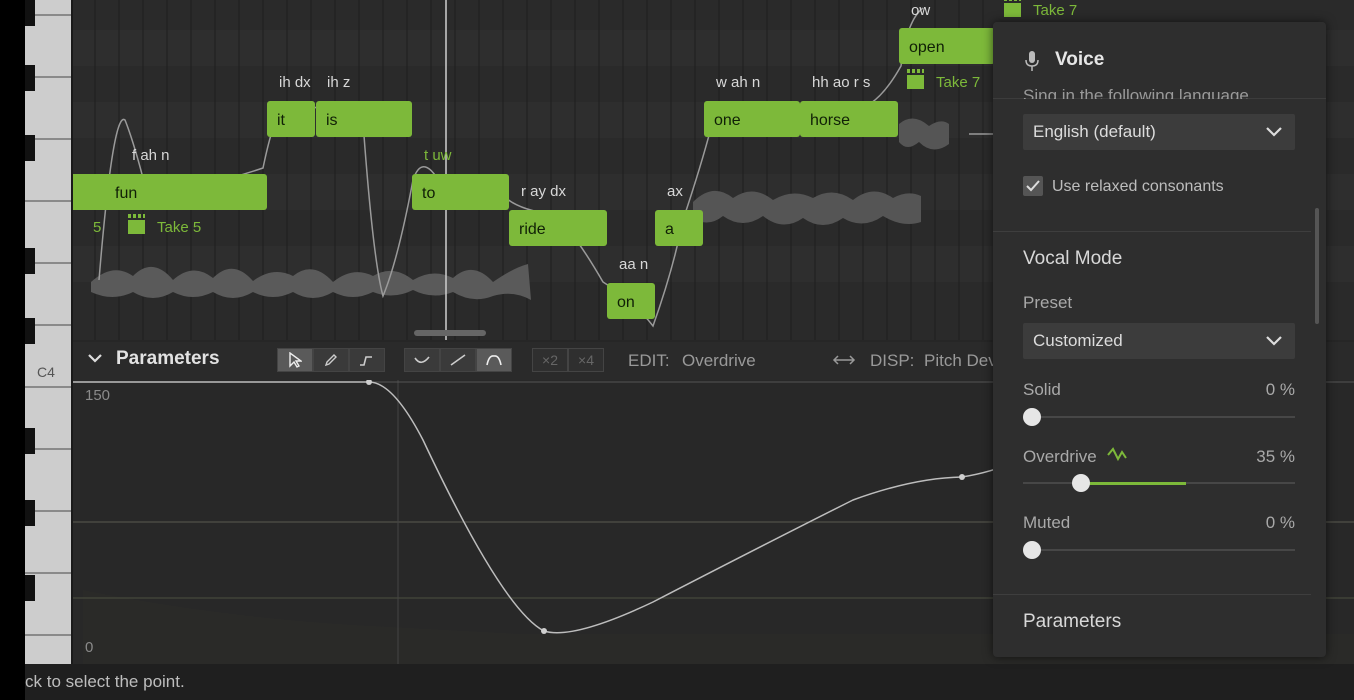  I want to click on checkmark-icon, so click(1033, 186).